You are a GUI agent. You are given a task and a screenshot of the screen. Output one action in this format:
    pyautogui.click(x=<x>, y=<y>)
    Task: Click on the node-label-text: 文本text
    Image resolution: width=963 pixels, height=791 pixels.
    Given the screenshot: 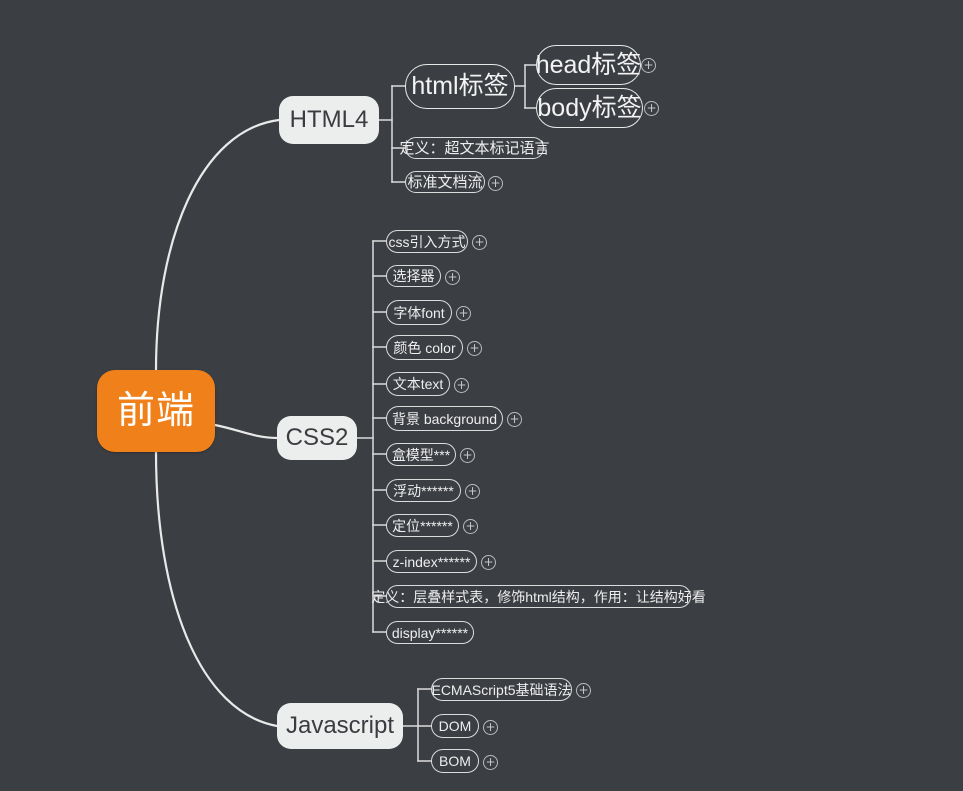 What is the action you would take?
    pyautogui.click(x=418, y=384)
    